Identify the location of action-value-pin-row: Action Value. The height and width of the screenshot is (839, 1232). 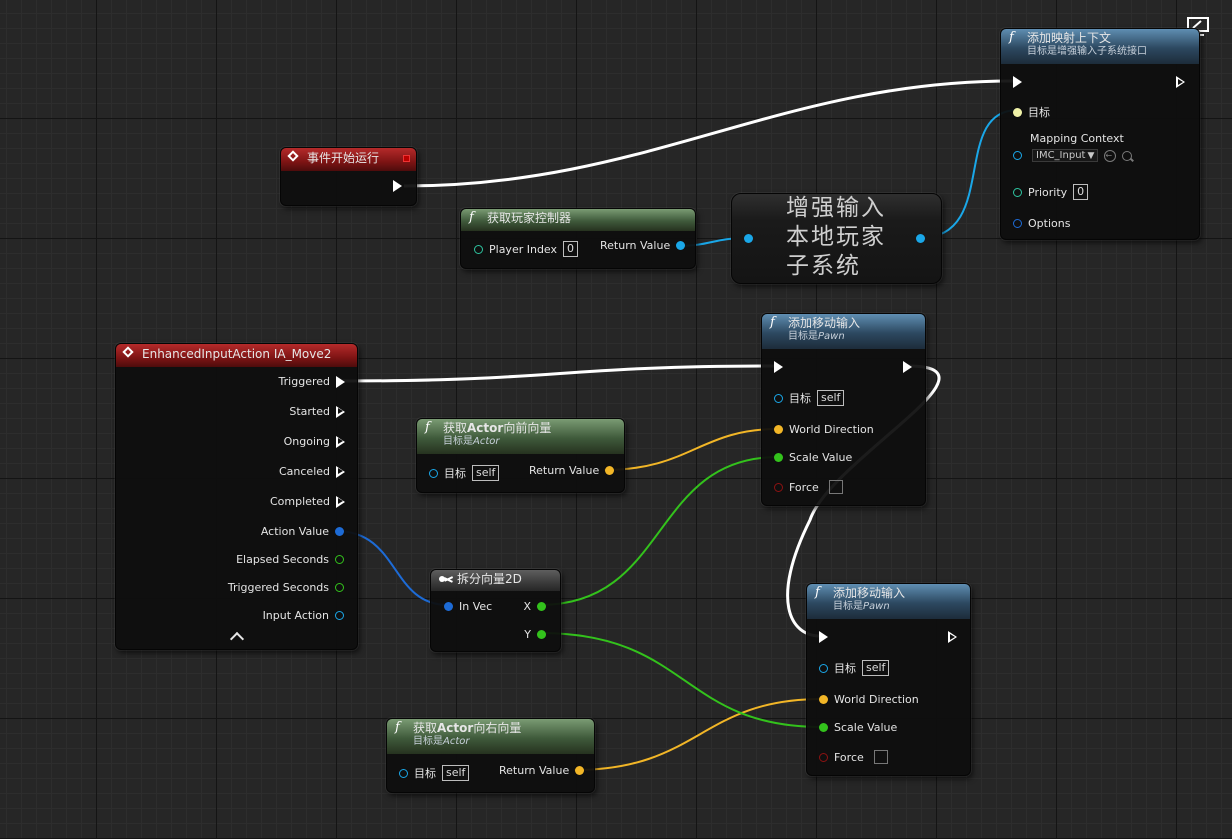
(302, 531).